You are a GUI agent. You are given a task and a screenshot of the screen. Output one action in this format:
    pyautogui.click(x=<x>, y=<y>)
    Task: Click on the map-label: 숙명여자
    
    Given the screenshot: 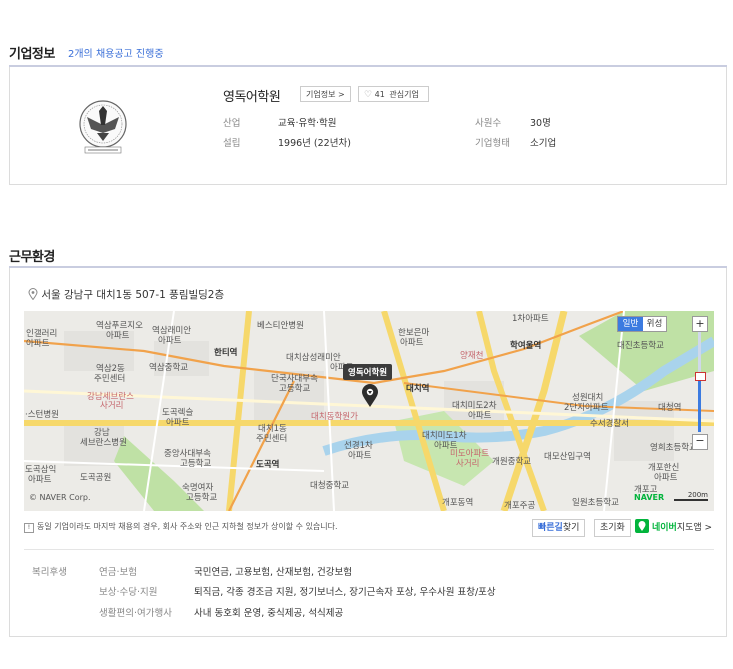 What is the action you would take?
    pyautogui.click(x=198, y=488)
    